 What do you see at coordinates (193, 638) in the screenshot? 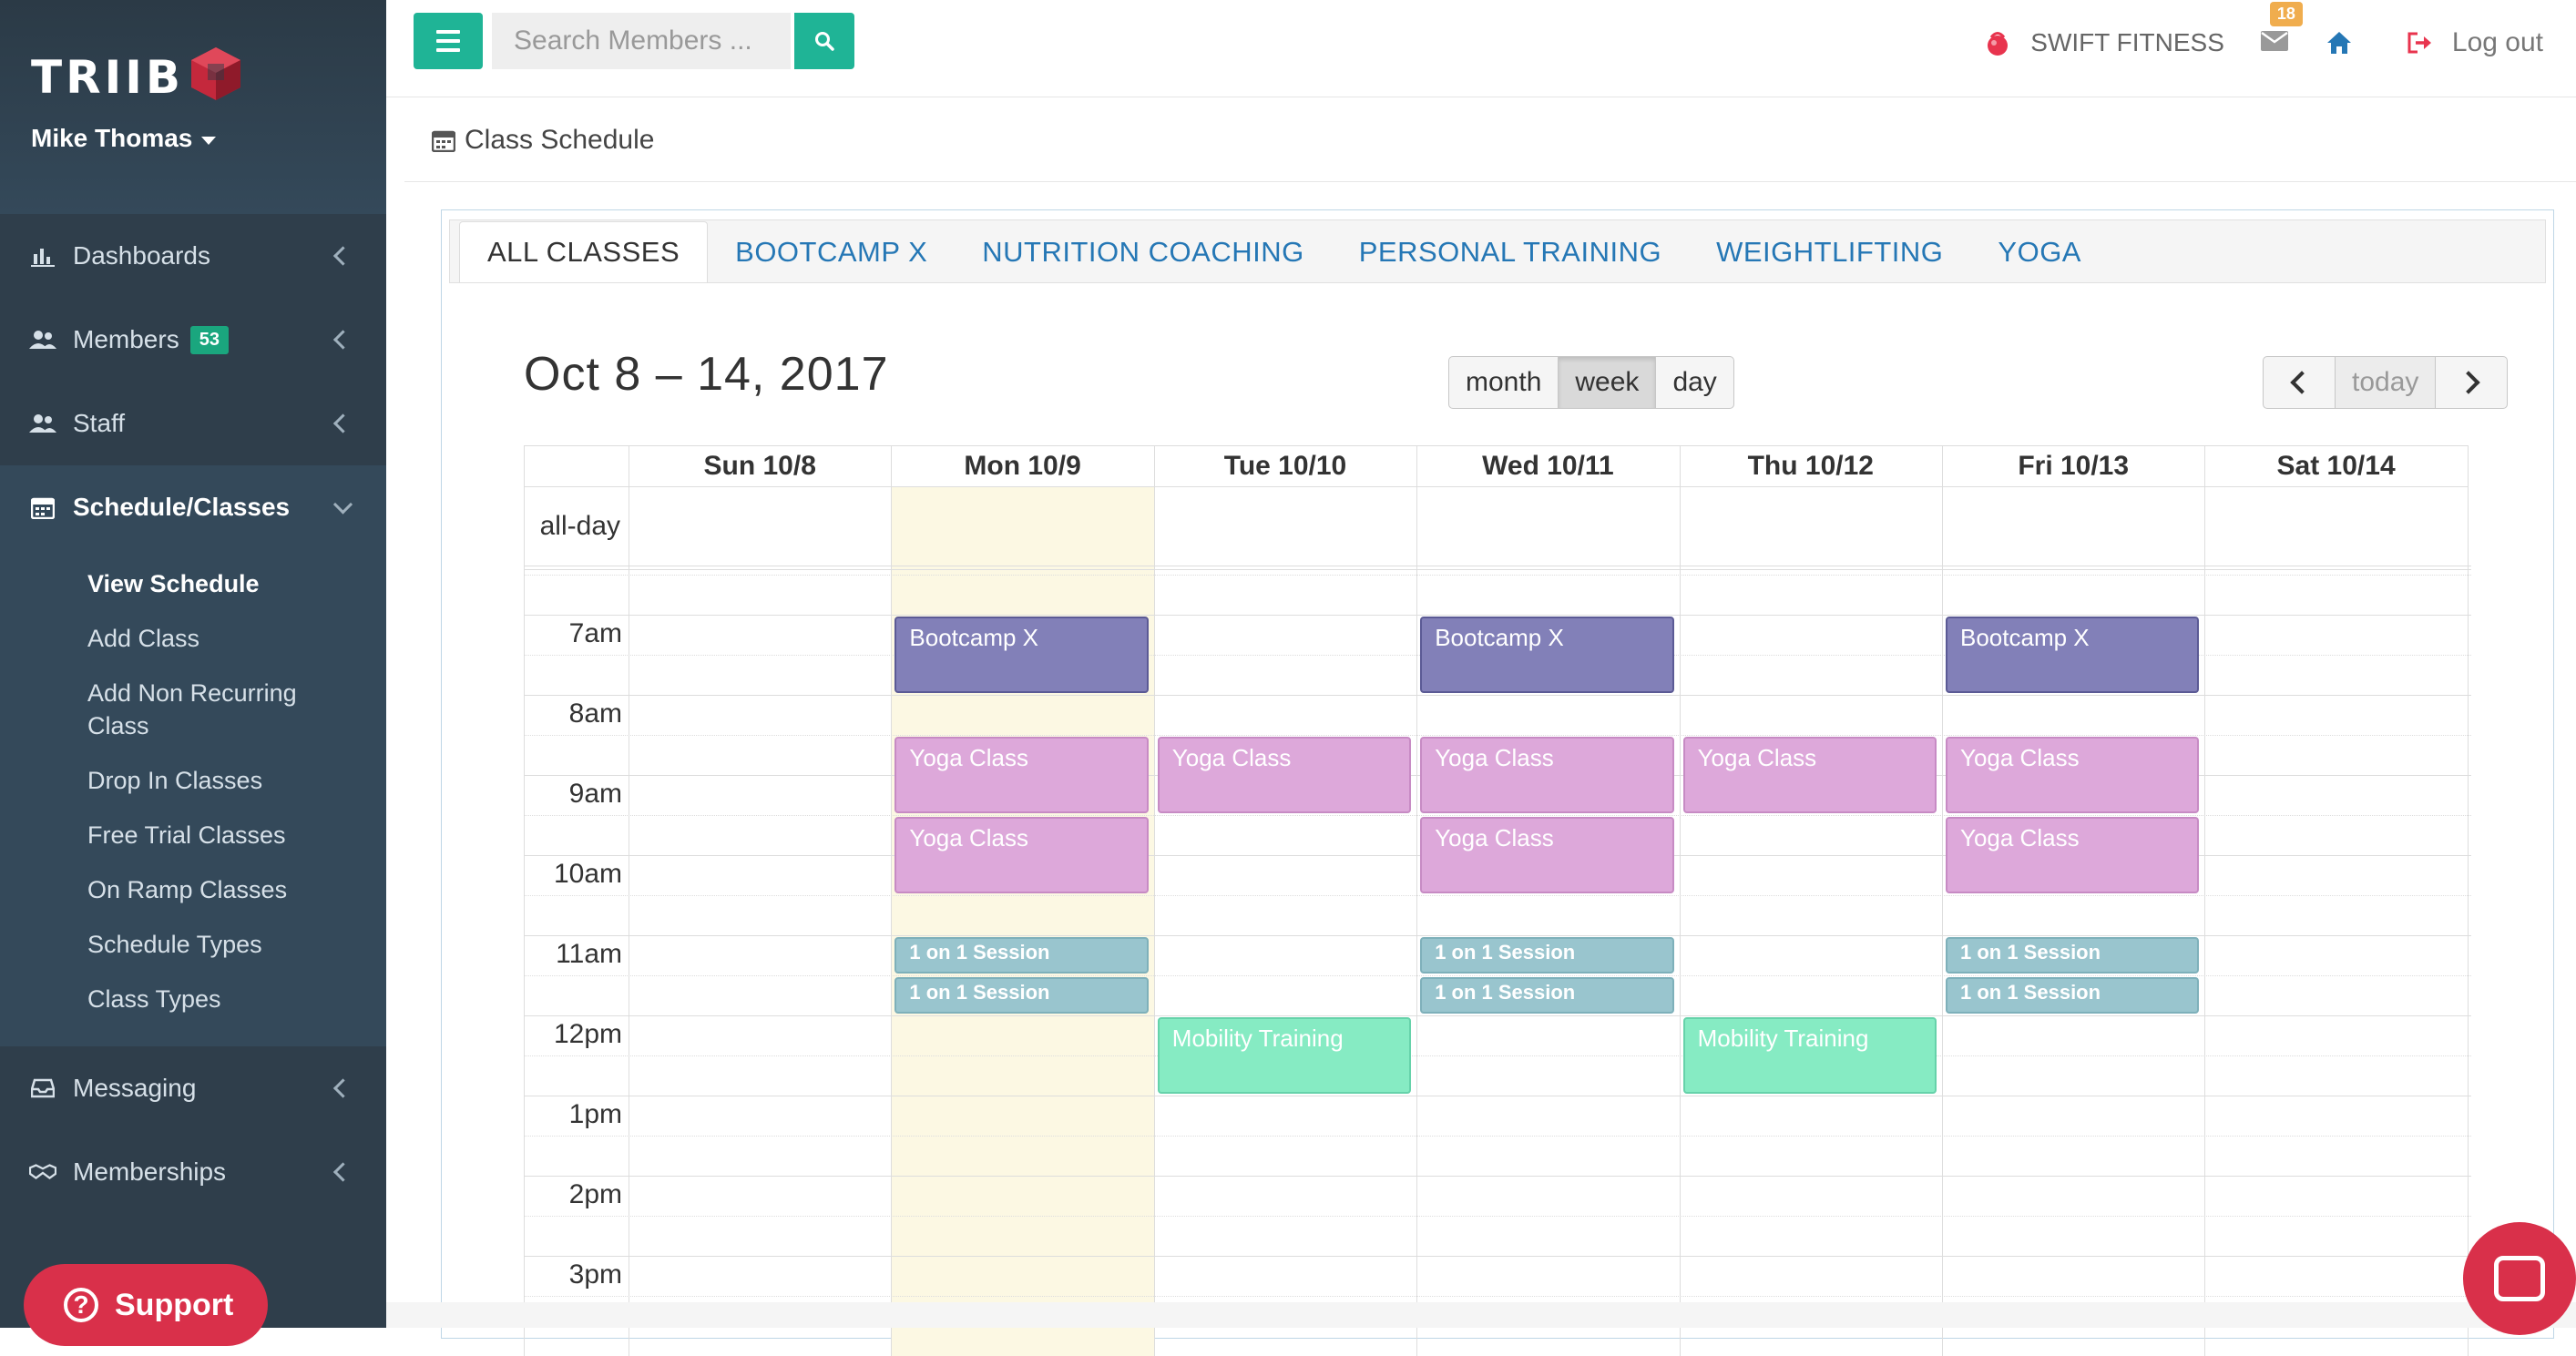
I see `subnav-add-class: Add Class` at bounding box center [193, 638].